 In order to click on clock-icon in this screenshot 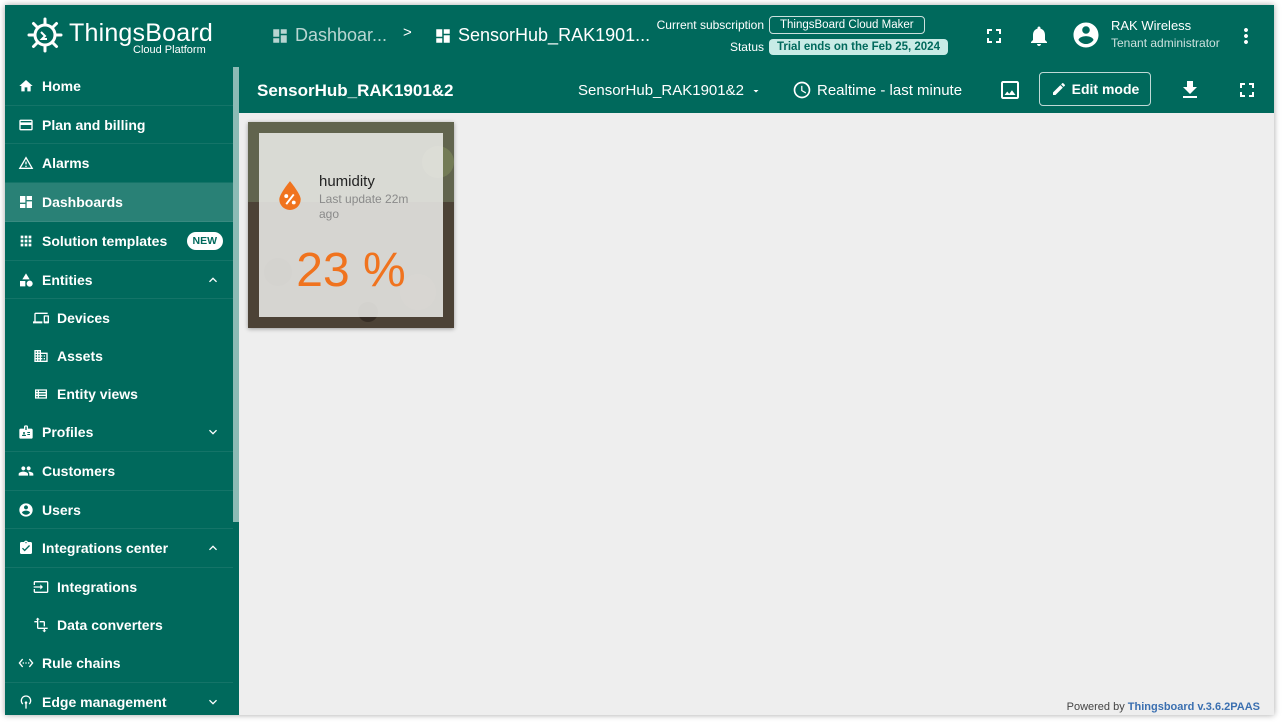, I will do `click(802, 90)`.